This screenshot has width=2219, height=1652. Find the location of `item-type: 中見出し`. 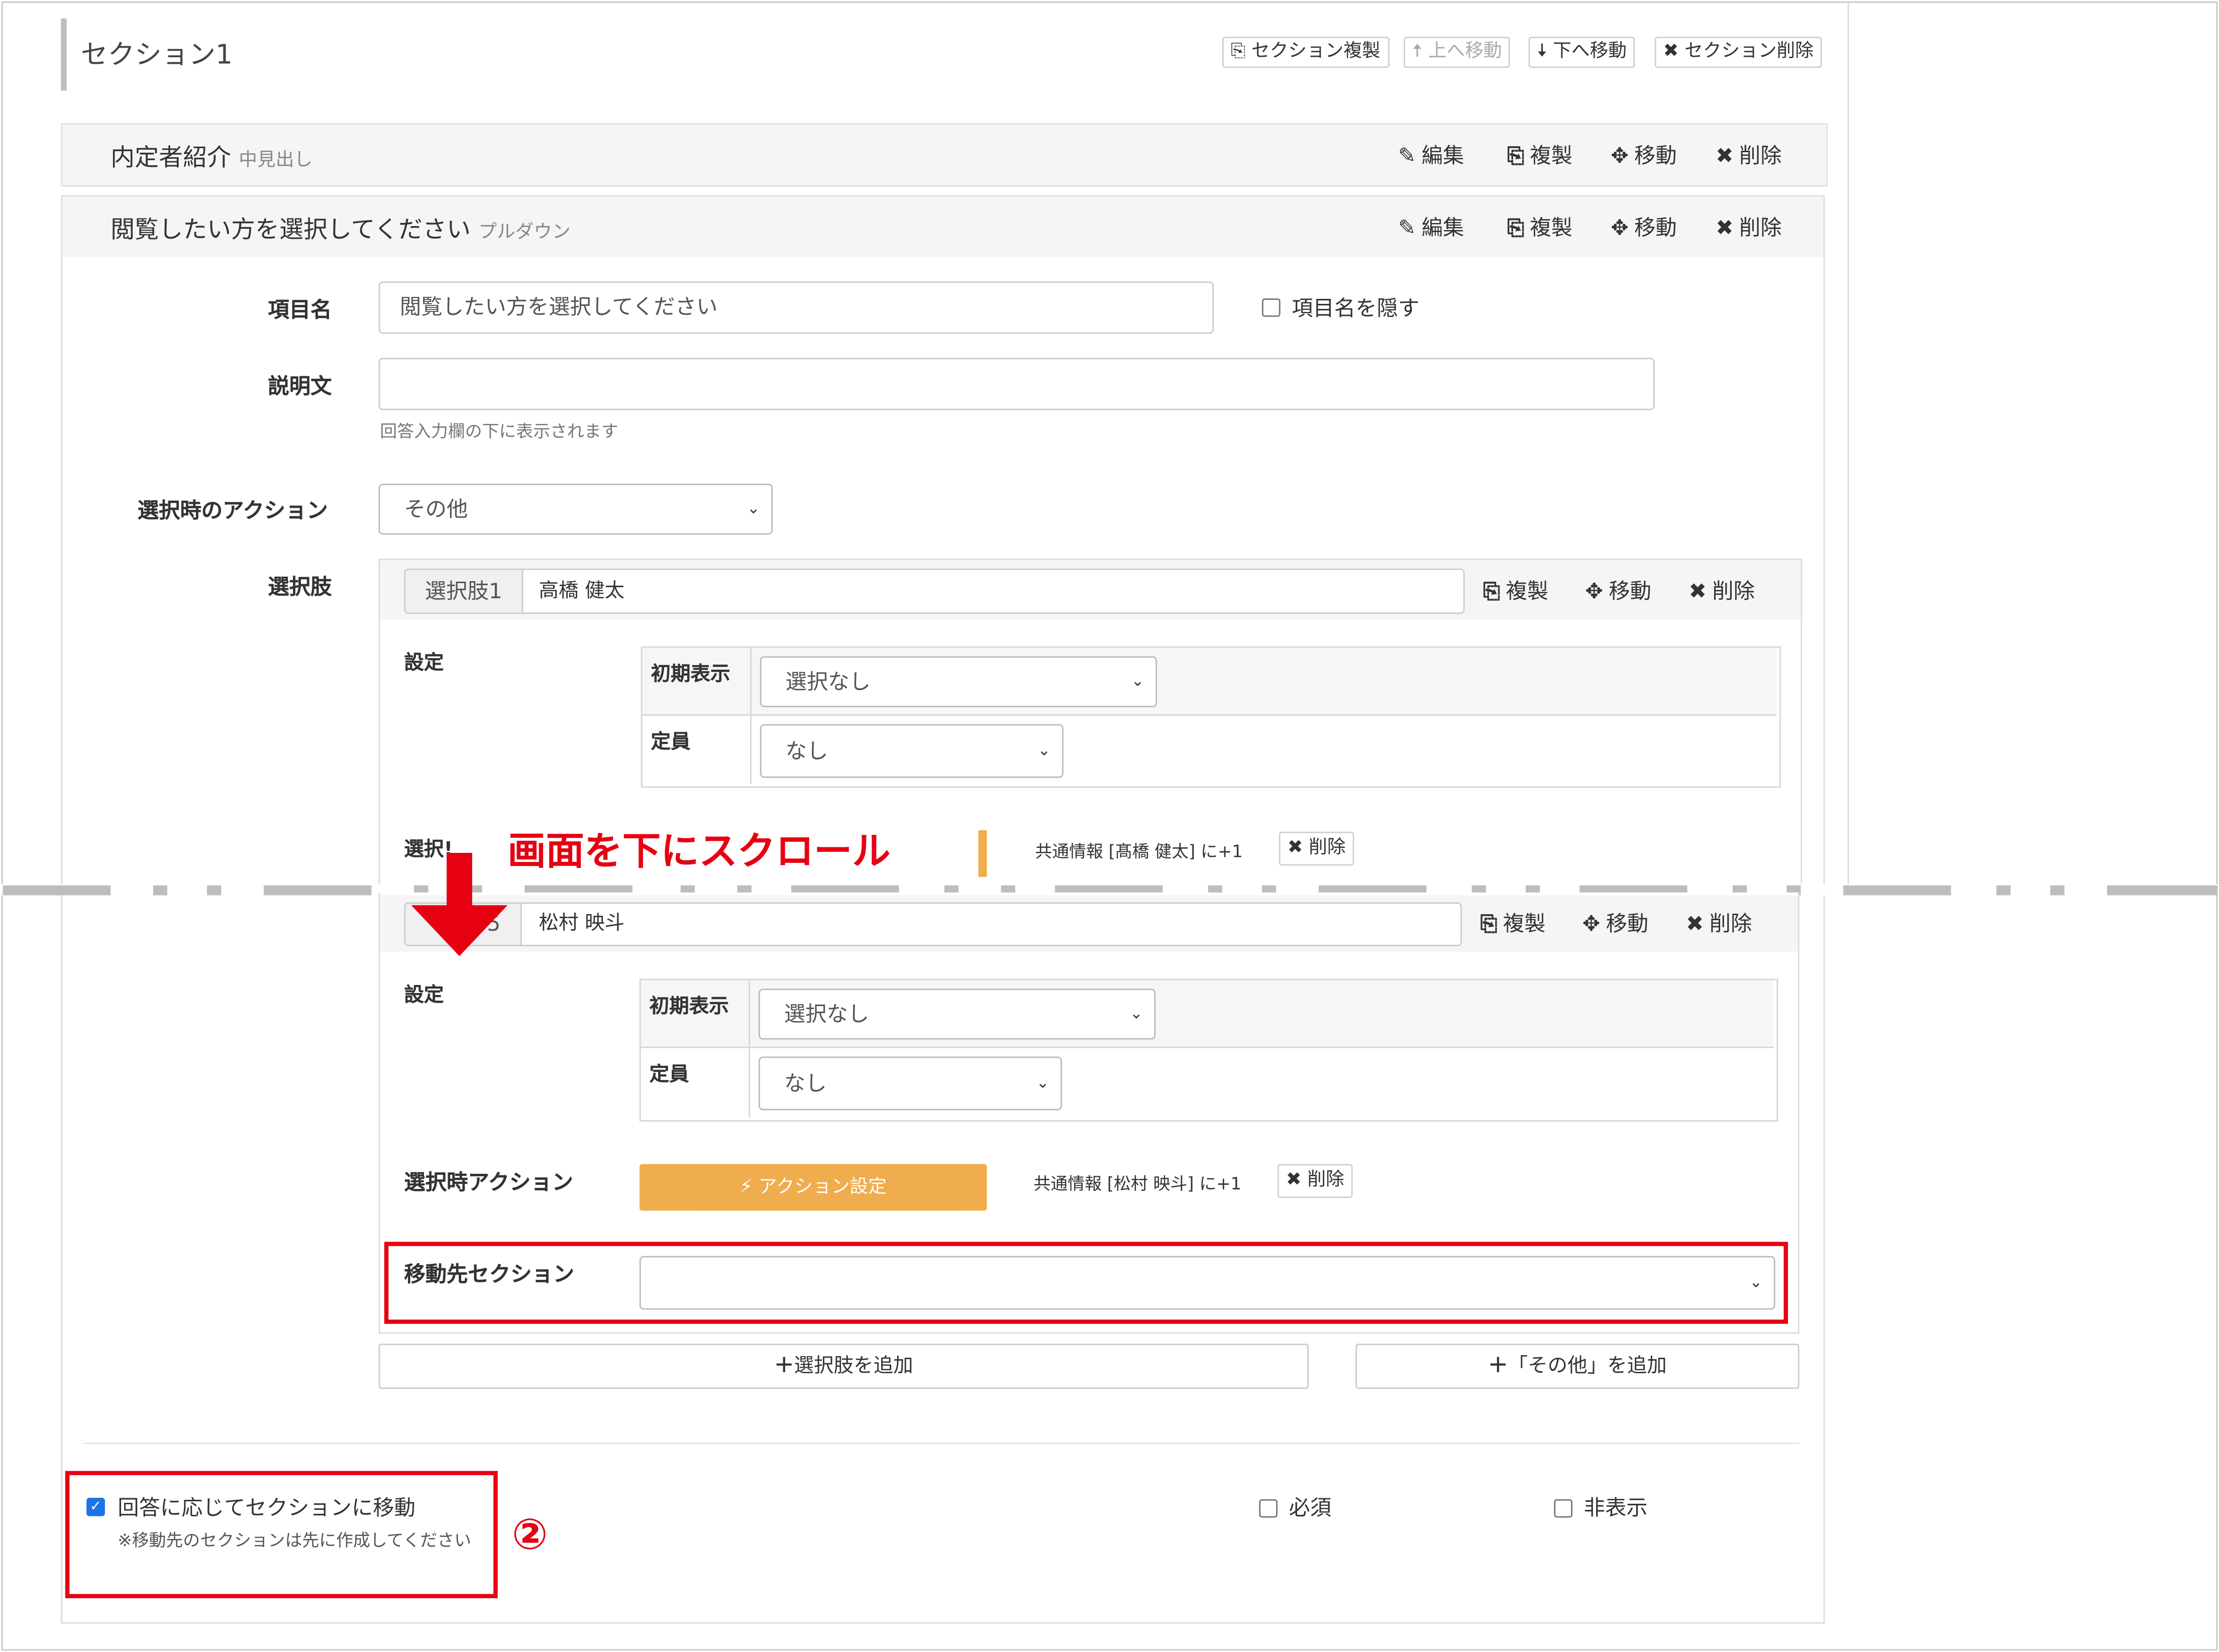

item-type: 中見出し is located at coordinates (276, 160).